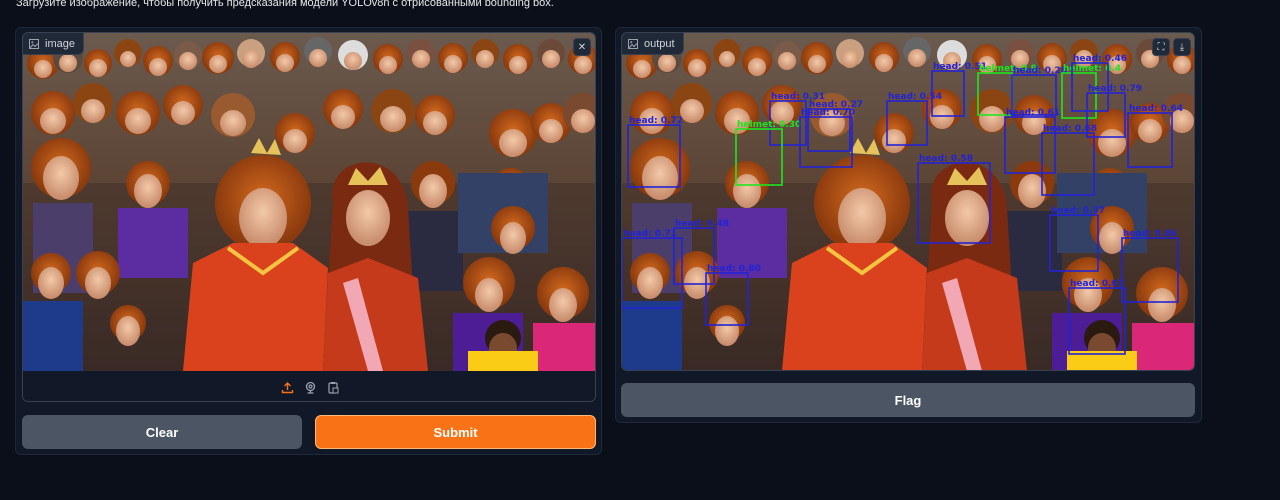 The height and width of the screenshot is (500, 1280). I want to click on detection-label: head: 0.70, so click(828, 113).